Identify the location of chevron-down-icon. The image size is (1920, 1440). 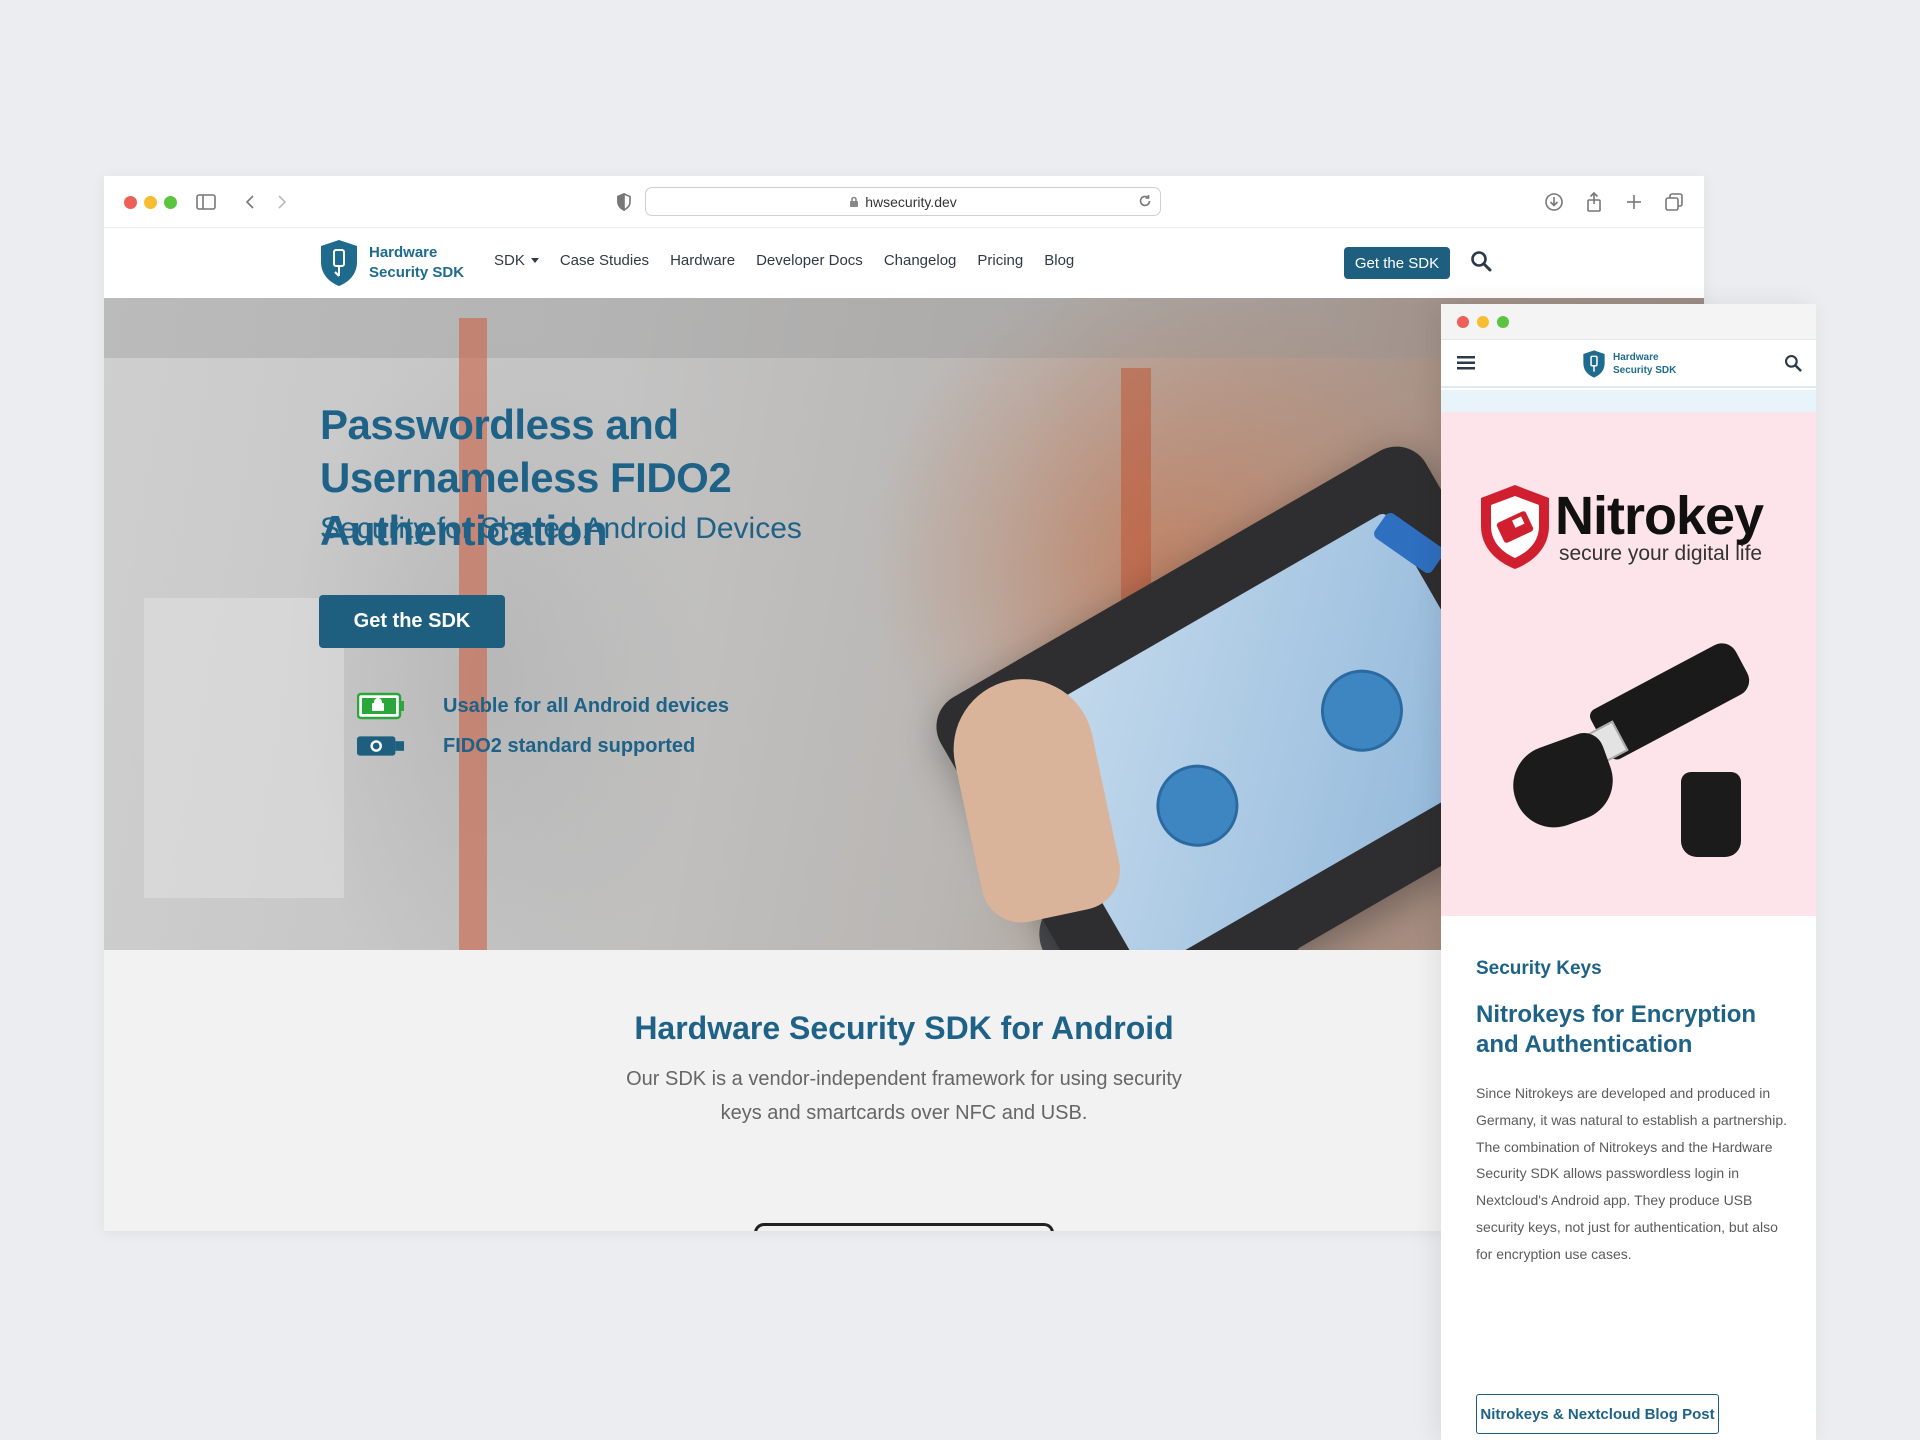
(534, 260).